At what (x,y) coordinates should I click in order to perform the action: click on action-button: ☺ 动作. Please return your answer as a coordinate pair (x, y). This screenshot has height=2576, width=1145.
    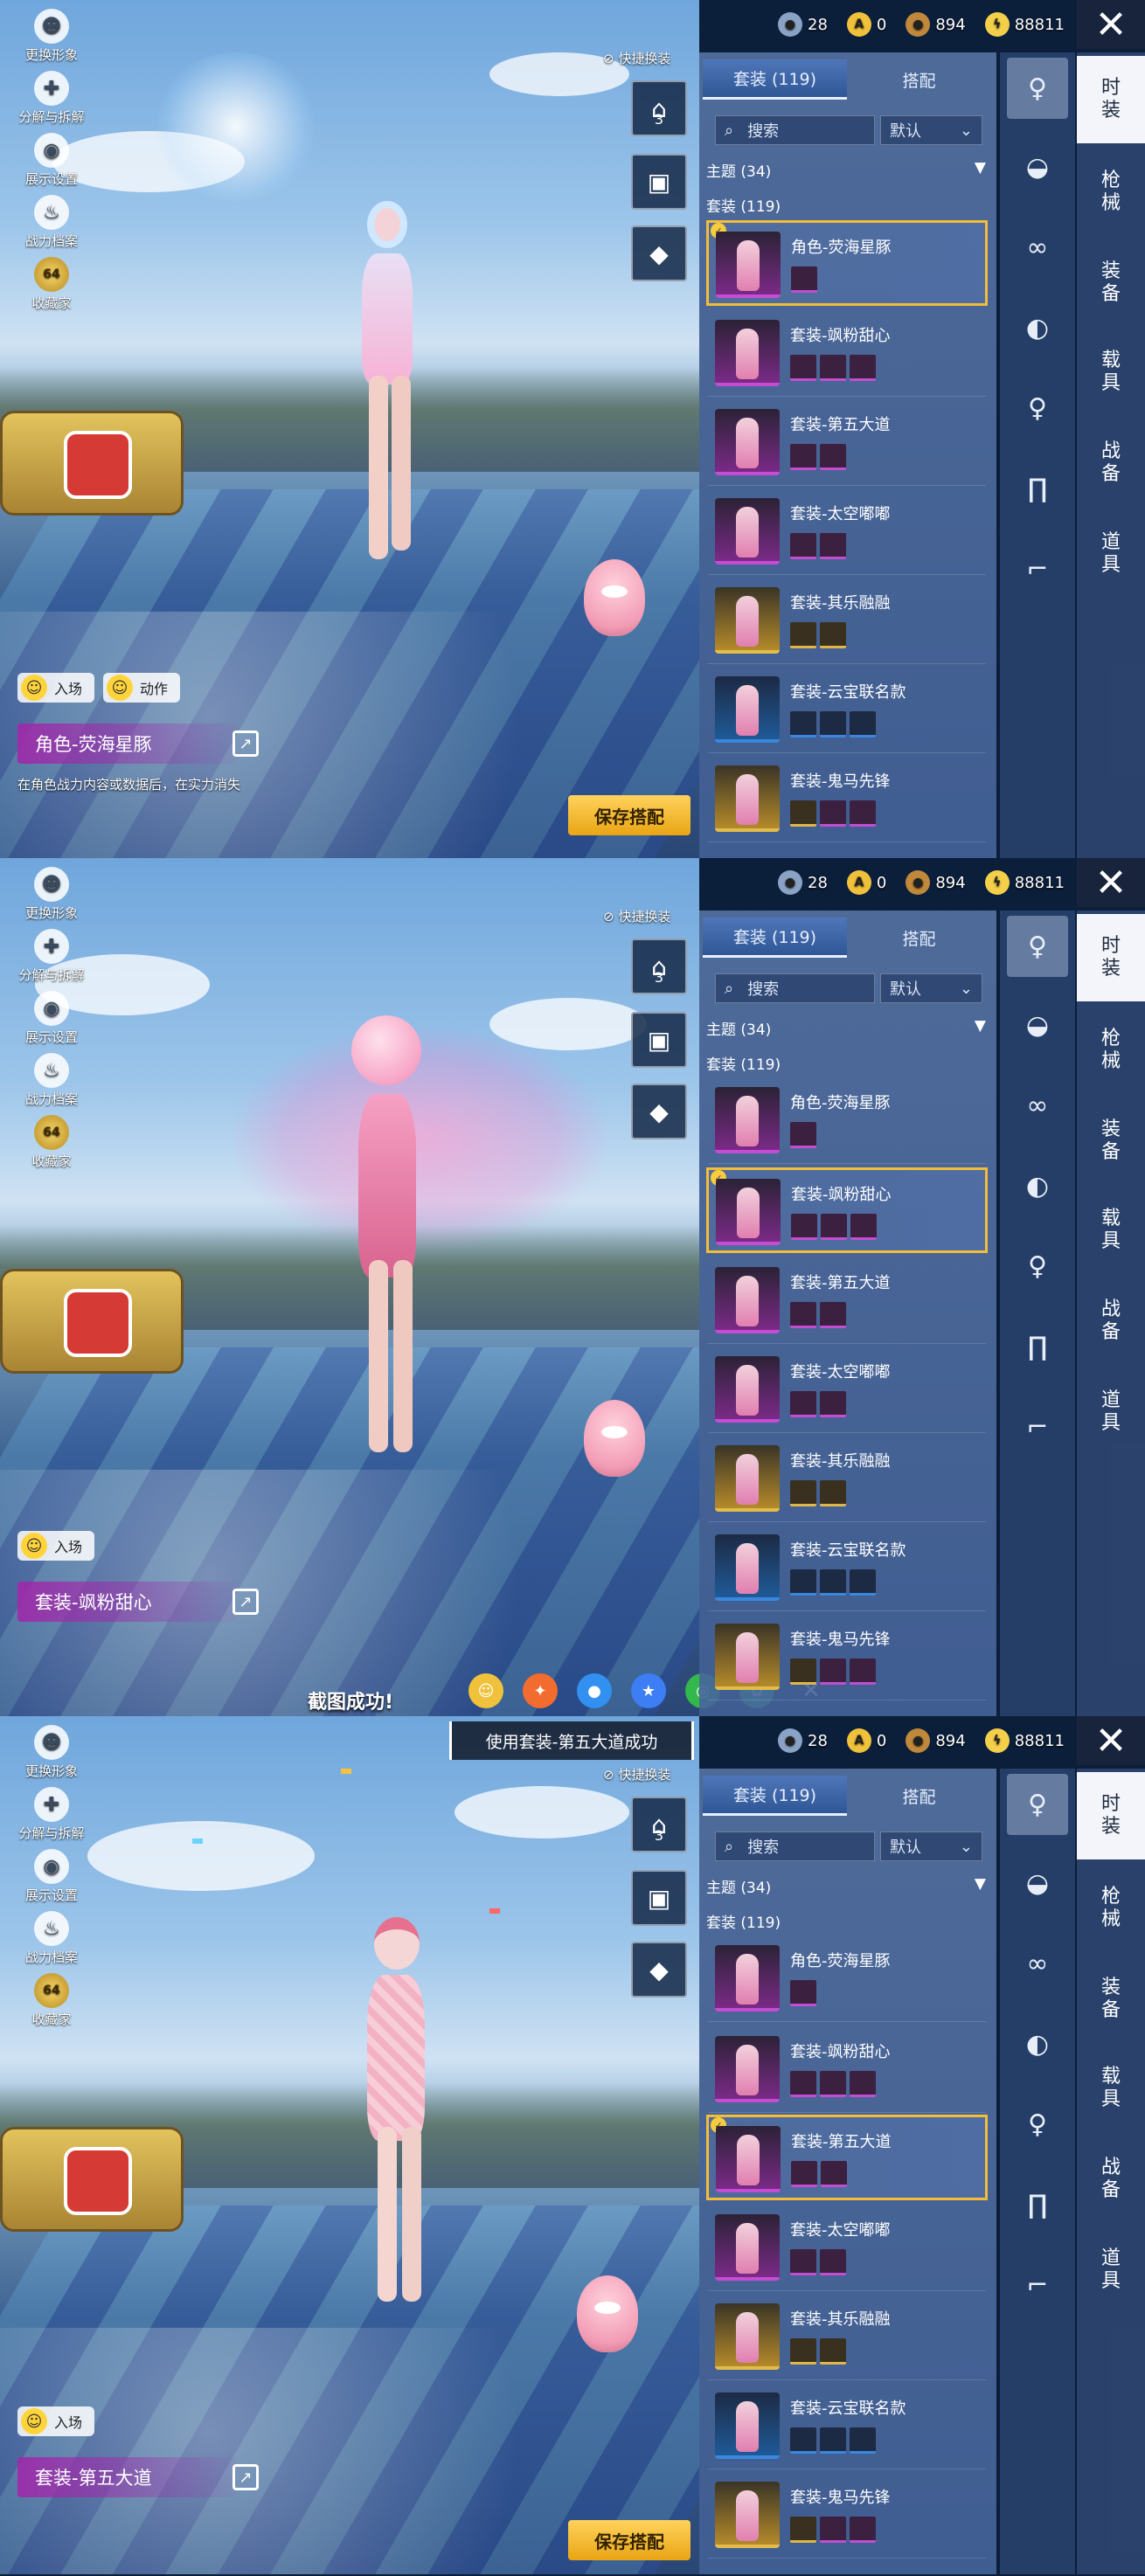
    Looking at the image, I should click on (142, 688).